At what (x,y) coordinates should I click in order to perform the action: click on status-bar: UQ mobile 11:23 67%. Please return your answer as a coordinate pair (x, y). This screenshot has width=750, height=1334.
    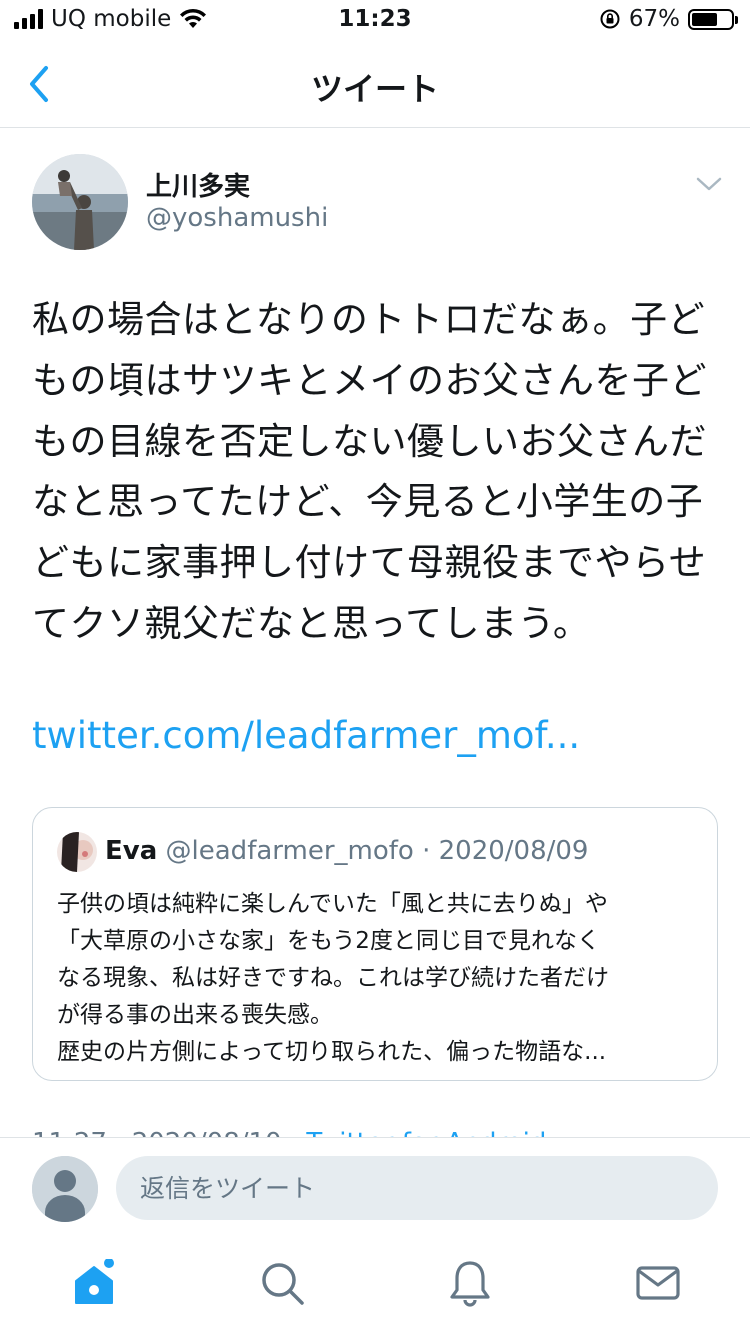
    Looking at the image, I should click on (375, 20).